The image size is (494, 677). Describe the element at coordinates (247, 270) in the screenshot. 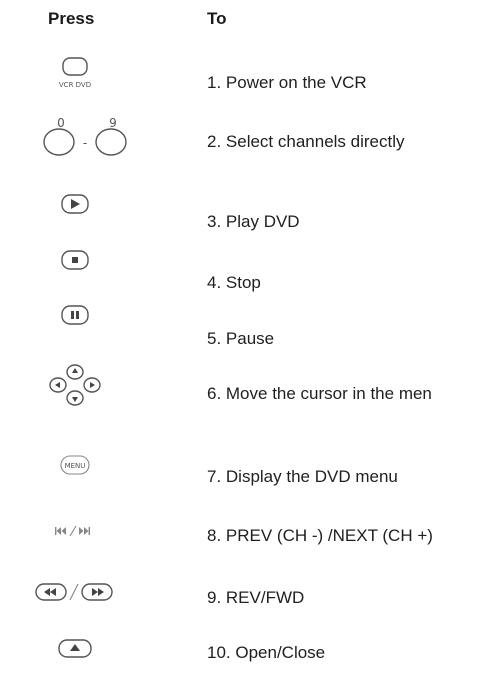

I see `instruction-row-stop: 4. Stop` at that location.